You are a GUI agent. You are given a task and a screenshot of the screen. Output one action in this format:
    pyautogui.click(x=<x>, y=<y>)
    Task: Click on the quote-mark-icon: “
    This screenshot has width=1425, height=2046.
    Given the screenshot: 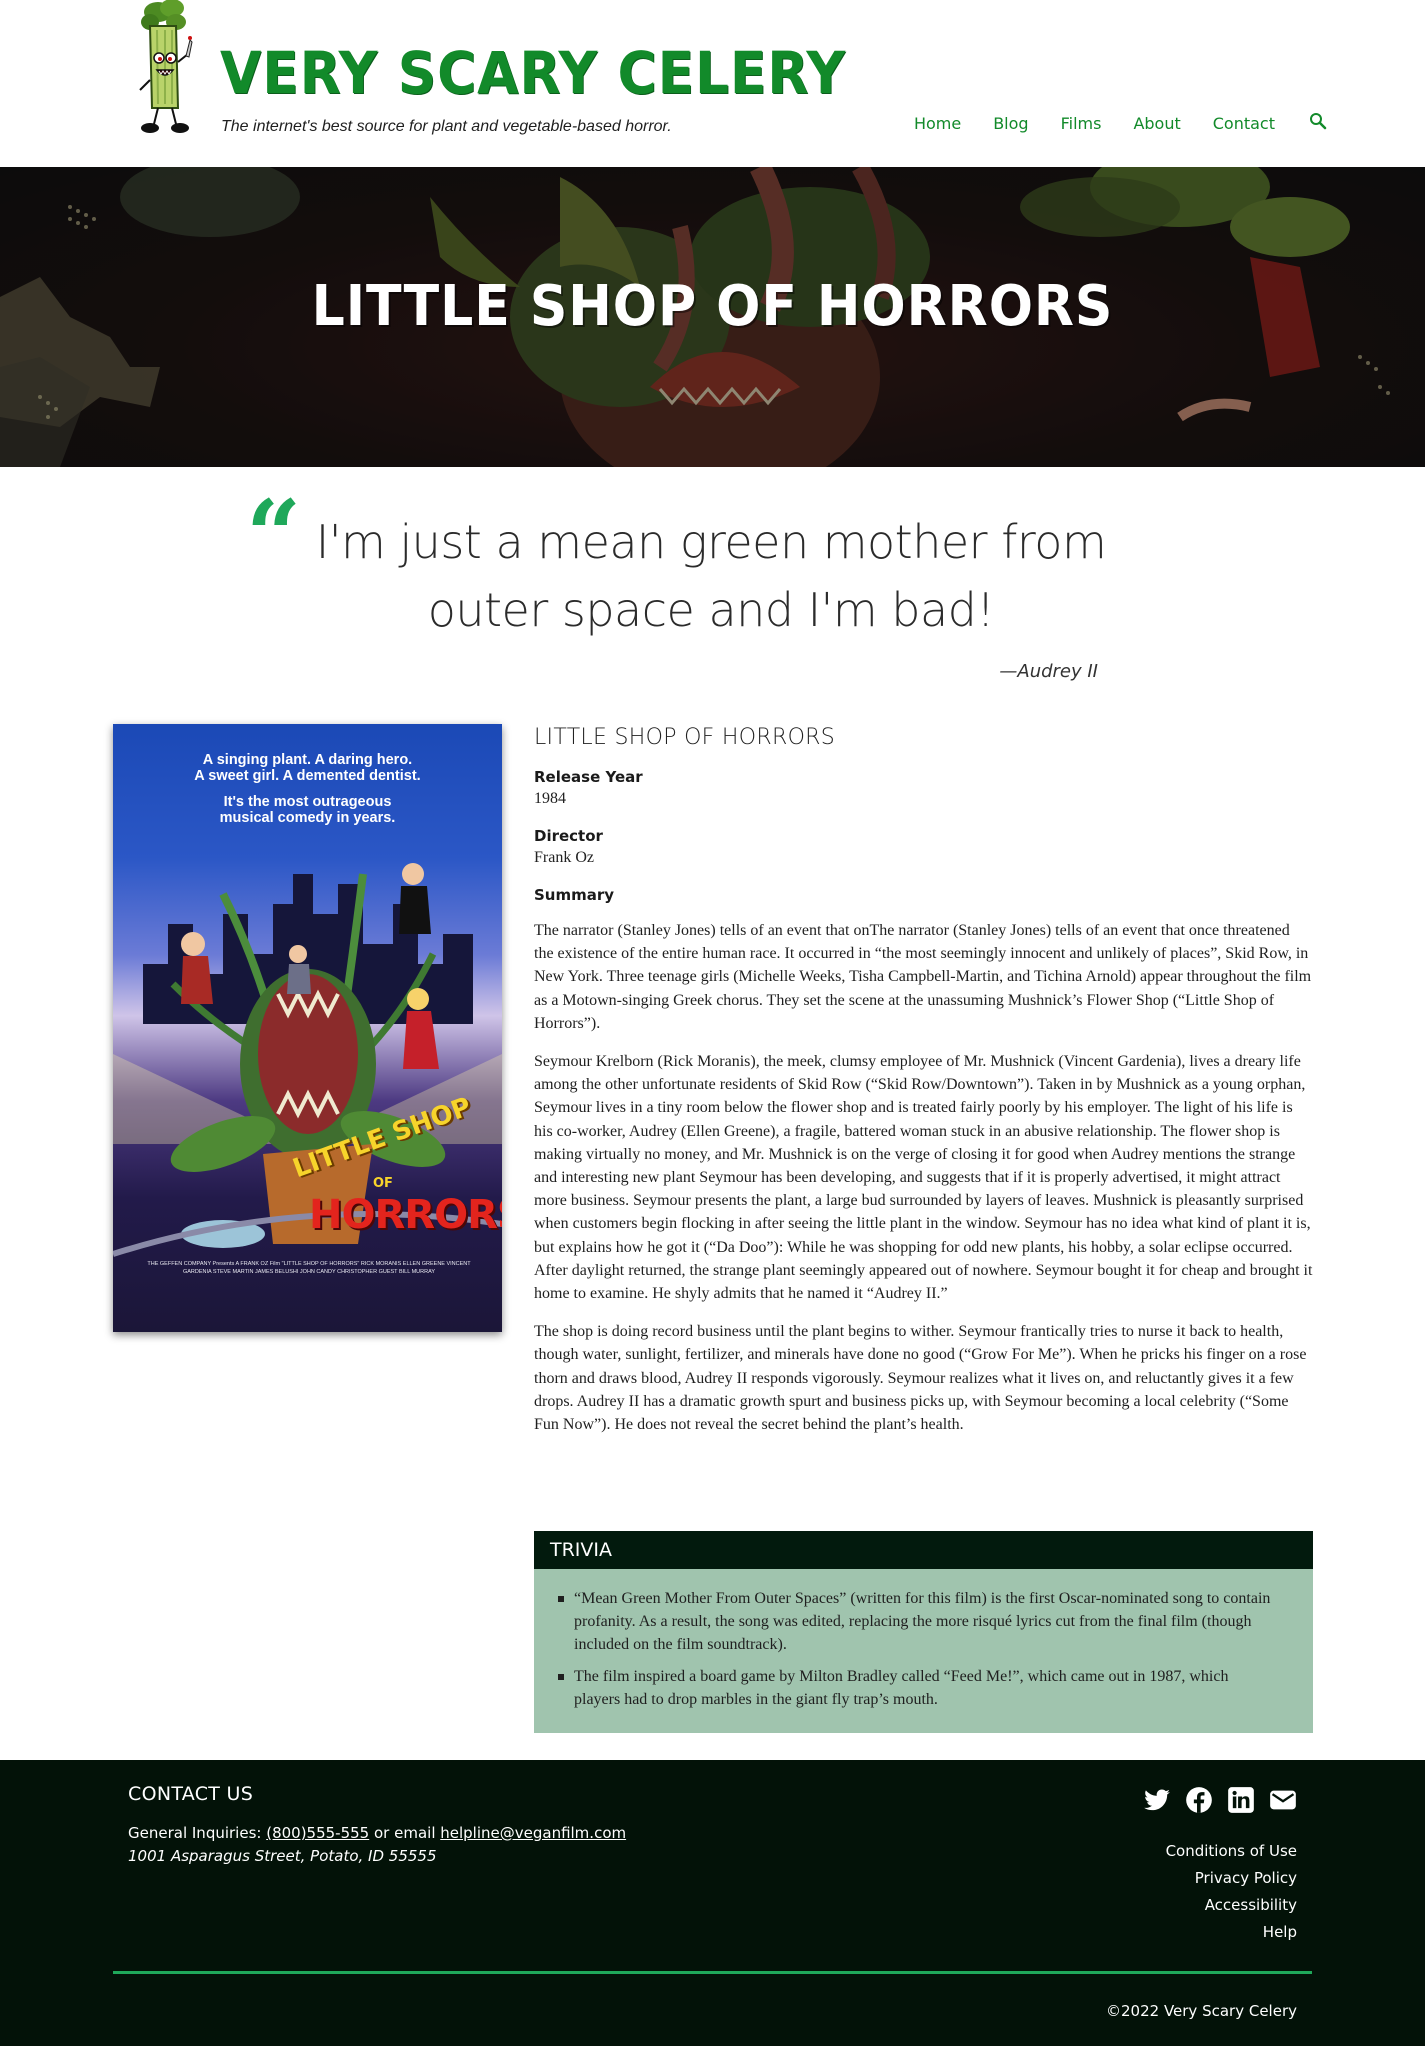 What is the action you would take?
    pyautogui.click(x=274, y=535)
    